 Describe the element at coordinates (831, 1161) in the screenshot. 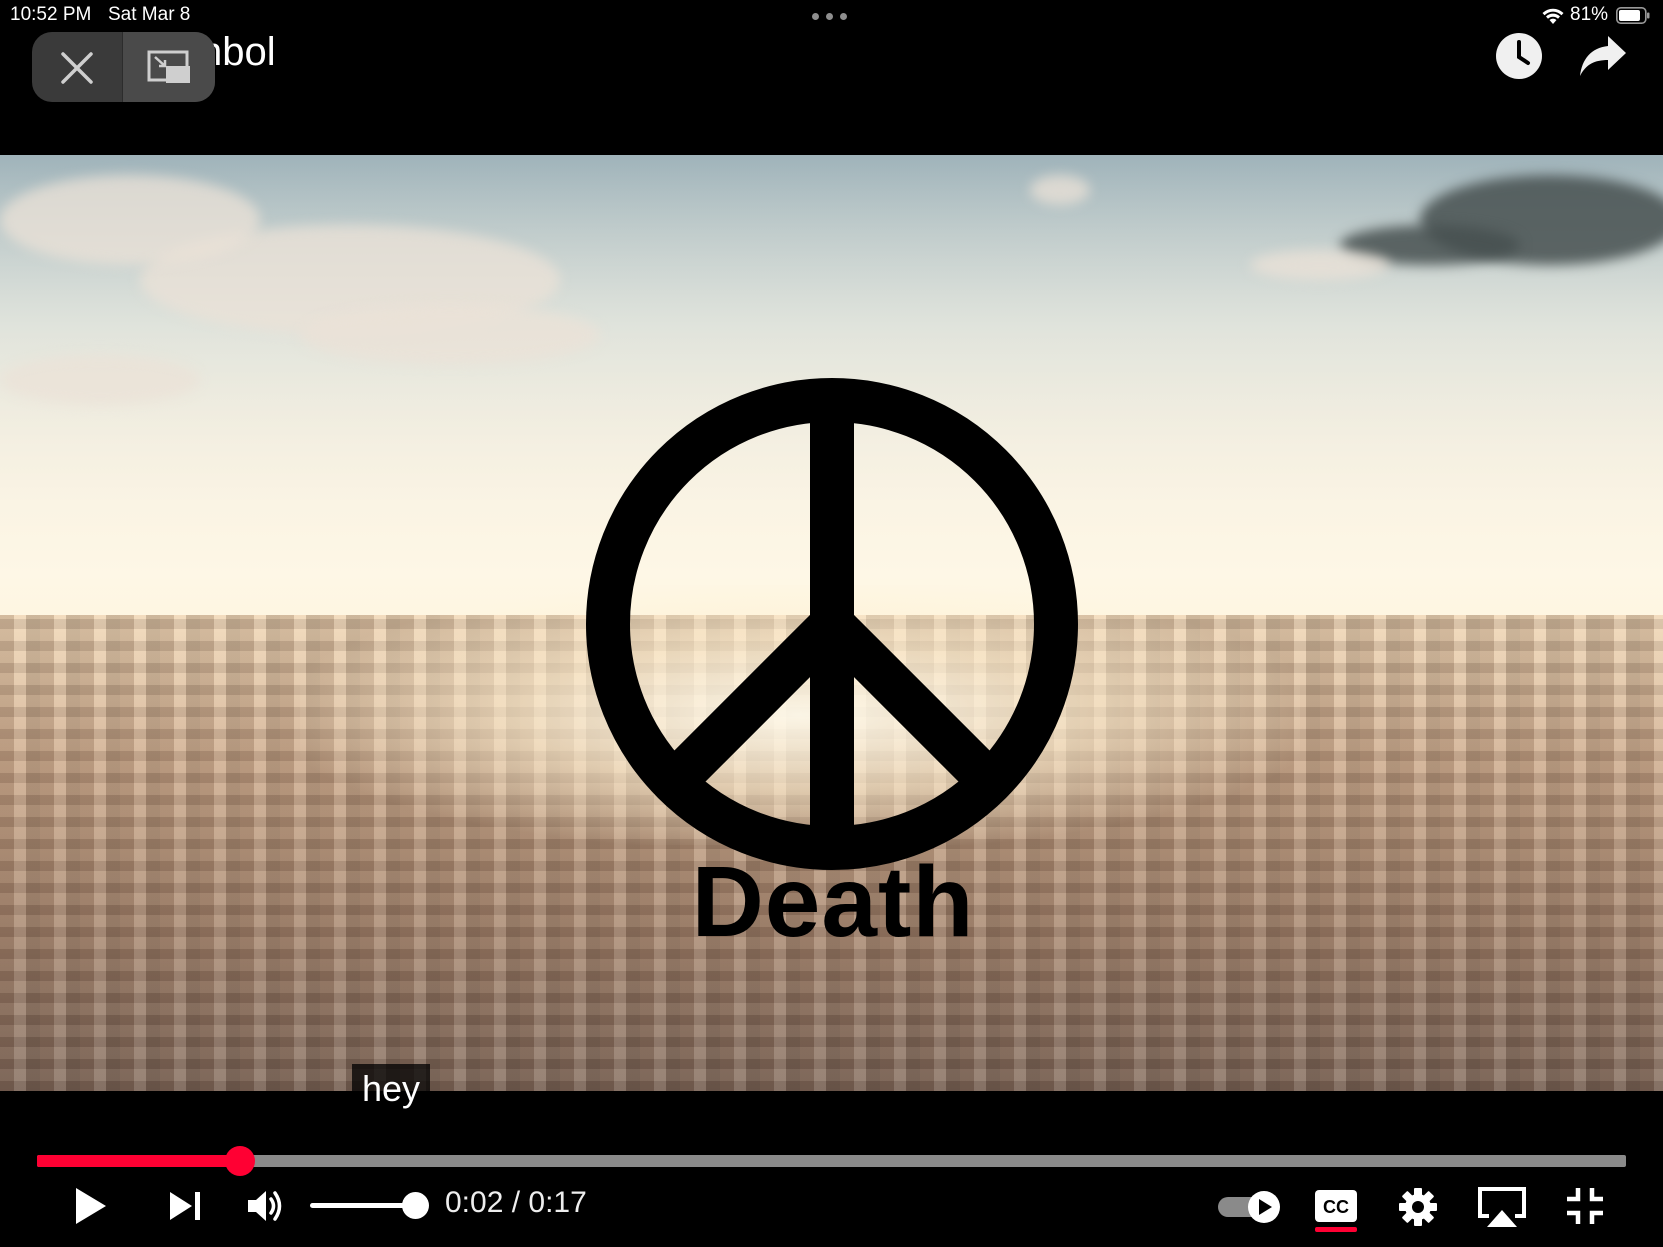

I see `progress-bar` at that location.